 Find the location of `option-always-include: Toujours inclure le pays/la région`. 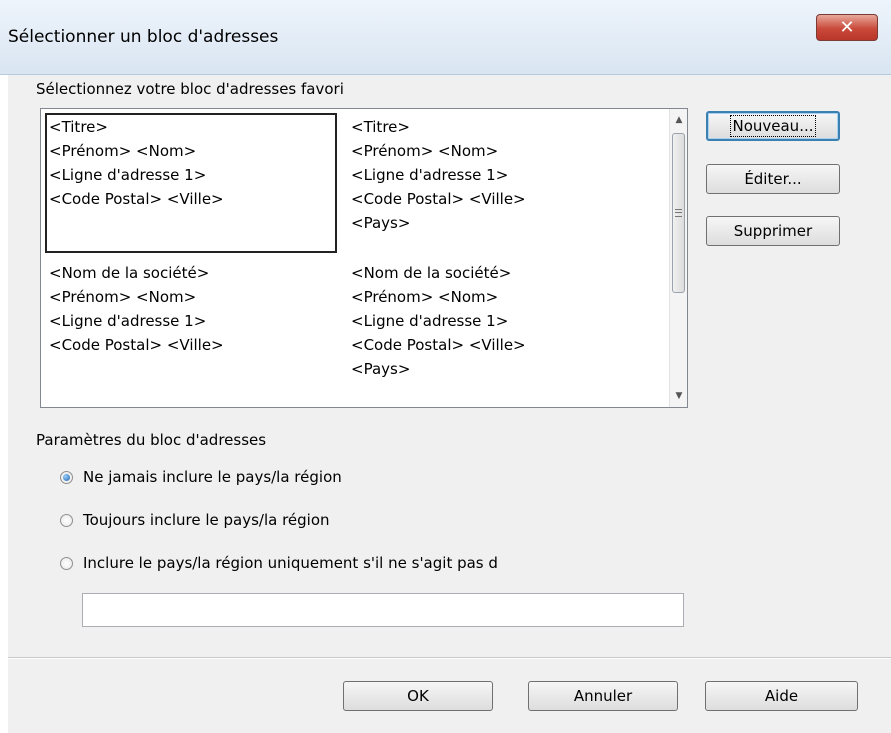

option-always-include: Toujours inclure le pays/la région is located at coordinates (195, 520).